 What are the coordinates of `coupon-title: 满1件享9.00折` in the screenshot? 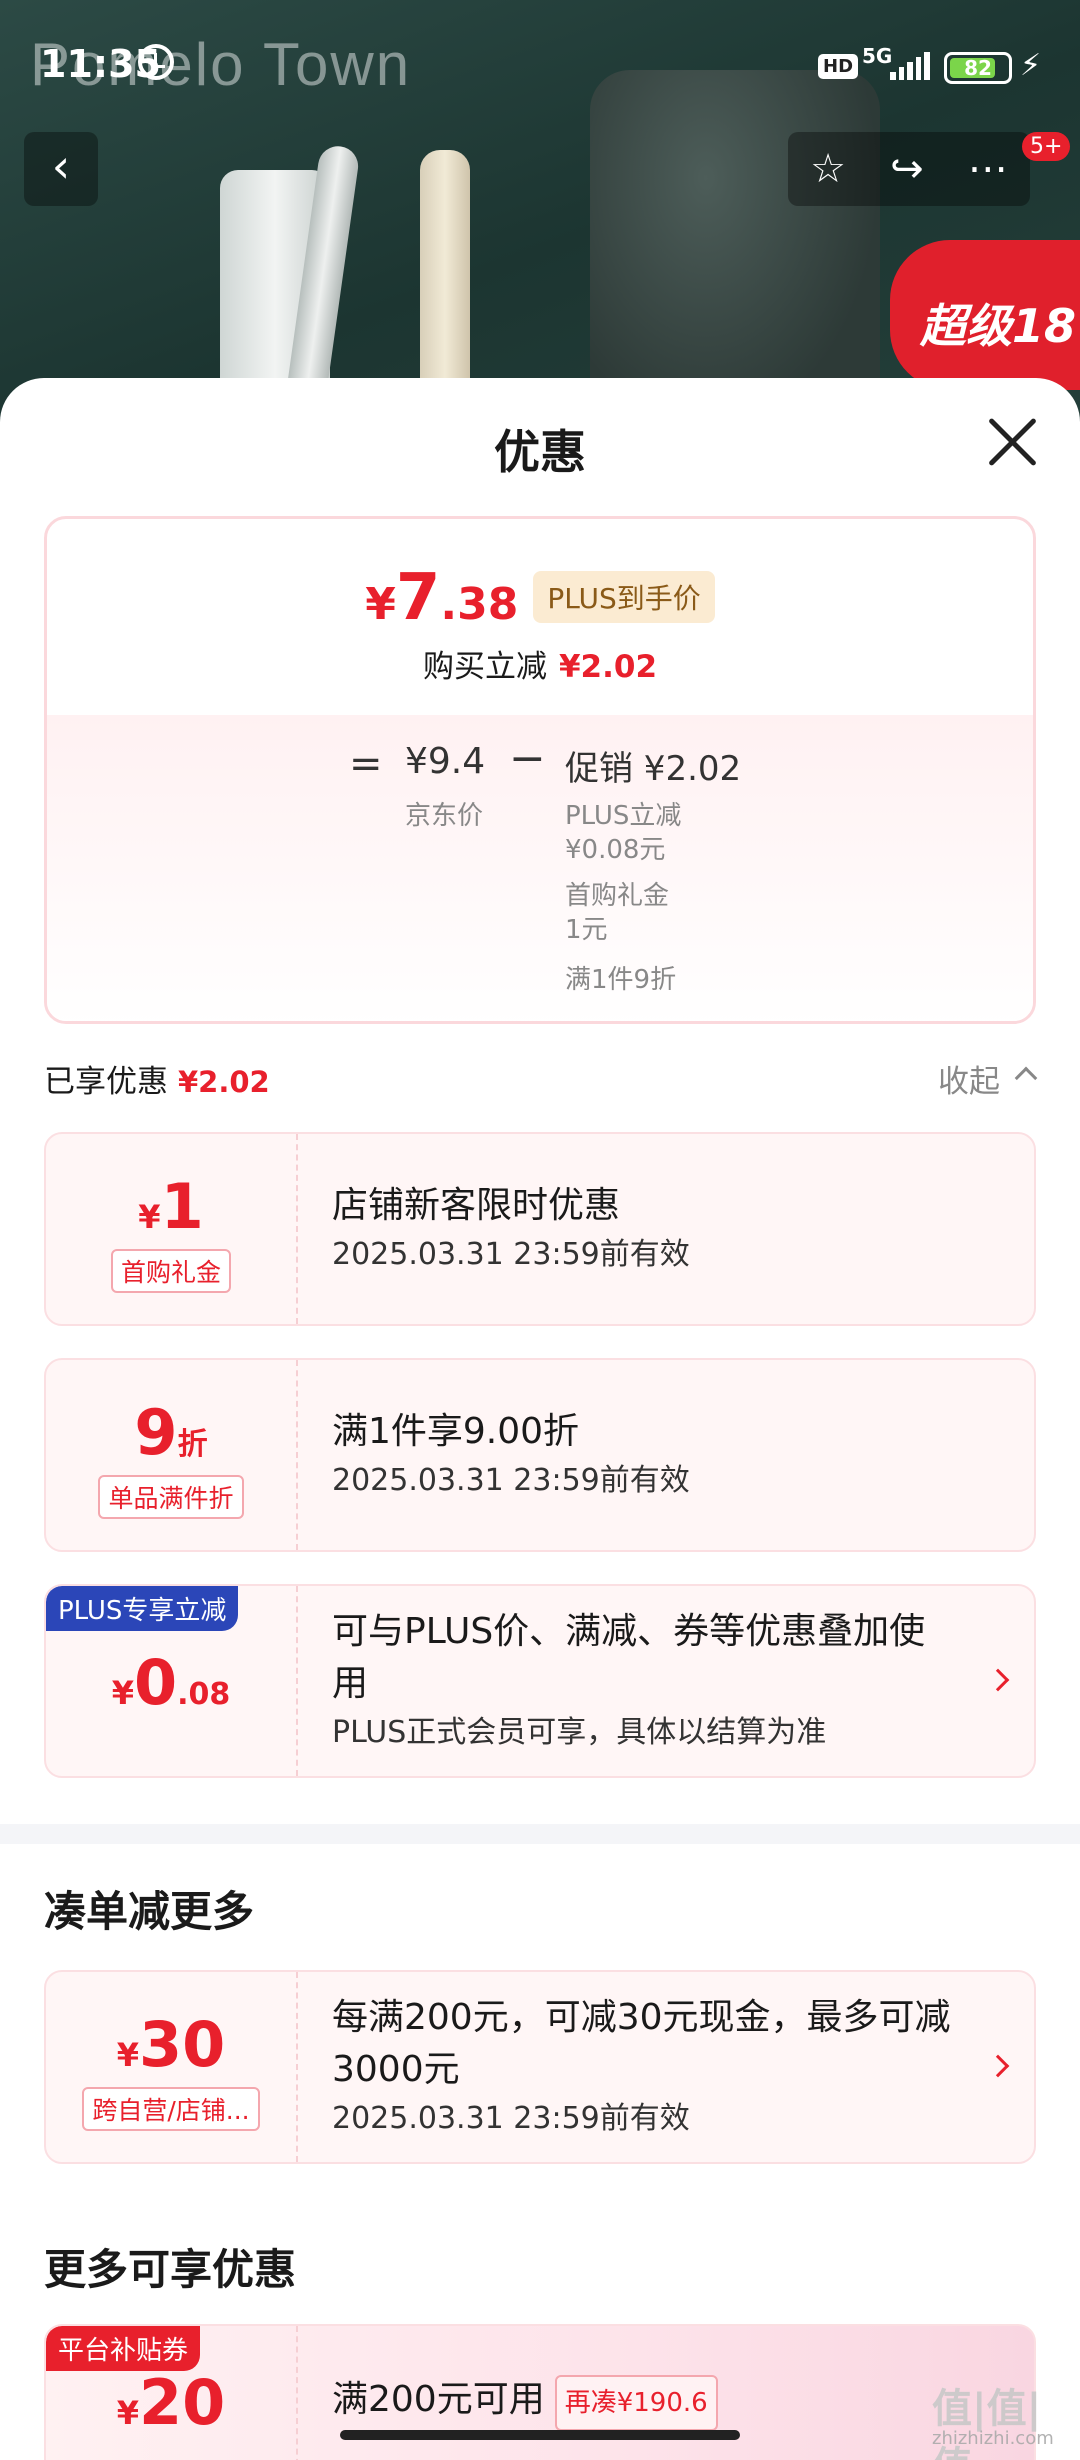 It's located at (456, 1431).